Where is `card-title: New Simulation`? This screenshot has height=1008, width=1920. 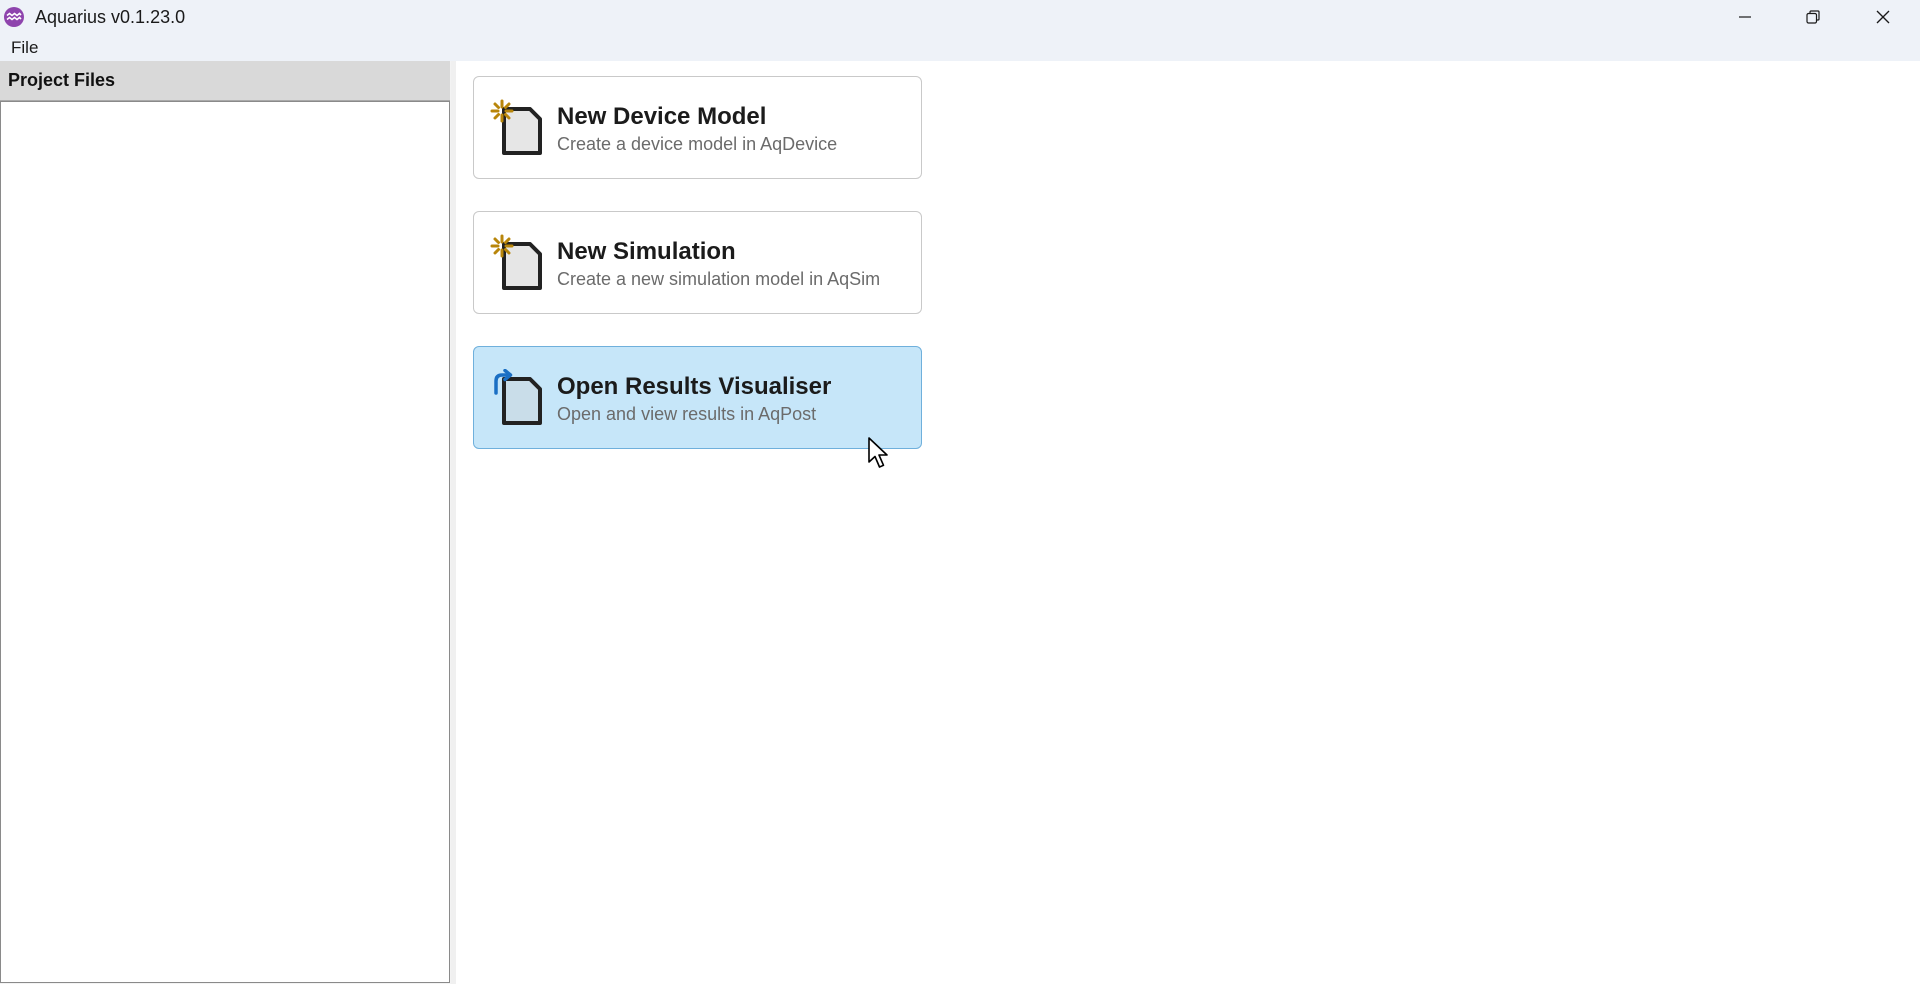 card-title: New Simulation is located at coordinates (646, 251).